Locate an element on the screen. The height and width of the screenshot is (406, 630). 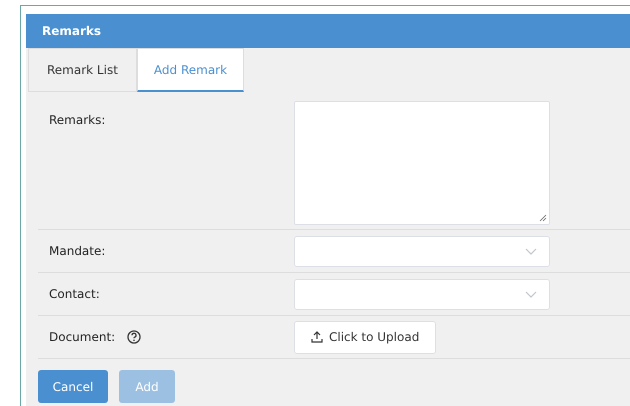
field-label: Document: is located at coordinates (82, 337).